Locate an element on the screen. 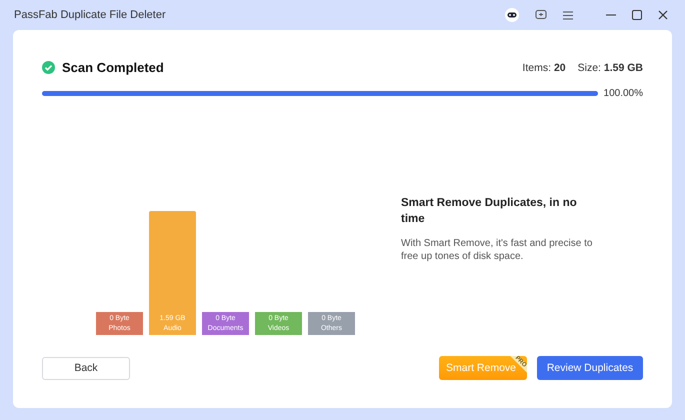 This screenshot has height=420, width=685. window-title: PassFab Duplicate File Deleter is located at coordinates (90, 15).